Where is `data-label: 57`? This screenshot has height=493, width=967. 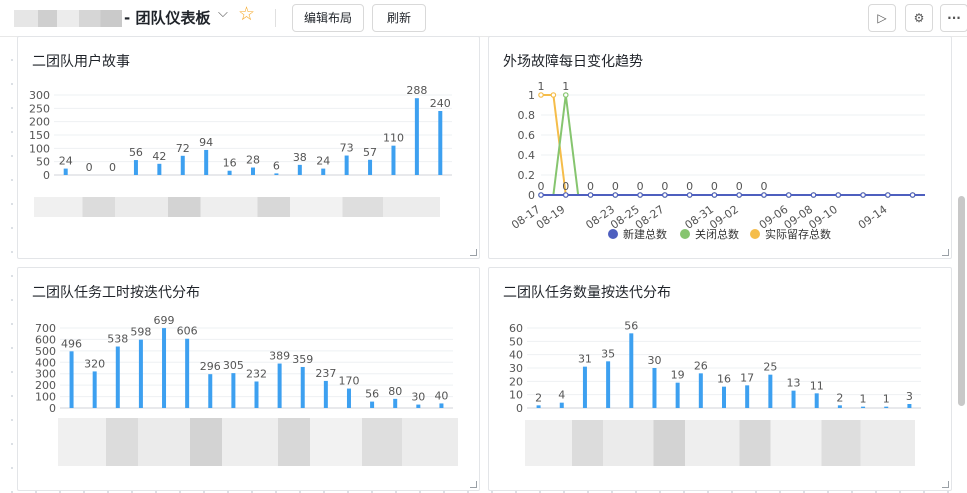 data-label: 57 is located at coordinates (370, 152).